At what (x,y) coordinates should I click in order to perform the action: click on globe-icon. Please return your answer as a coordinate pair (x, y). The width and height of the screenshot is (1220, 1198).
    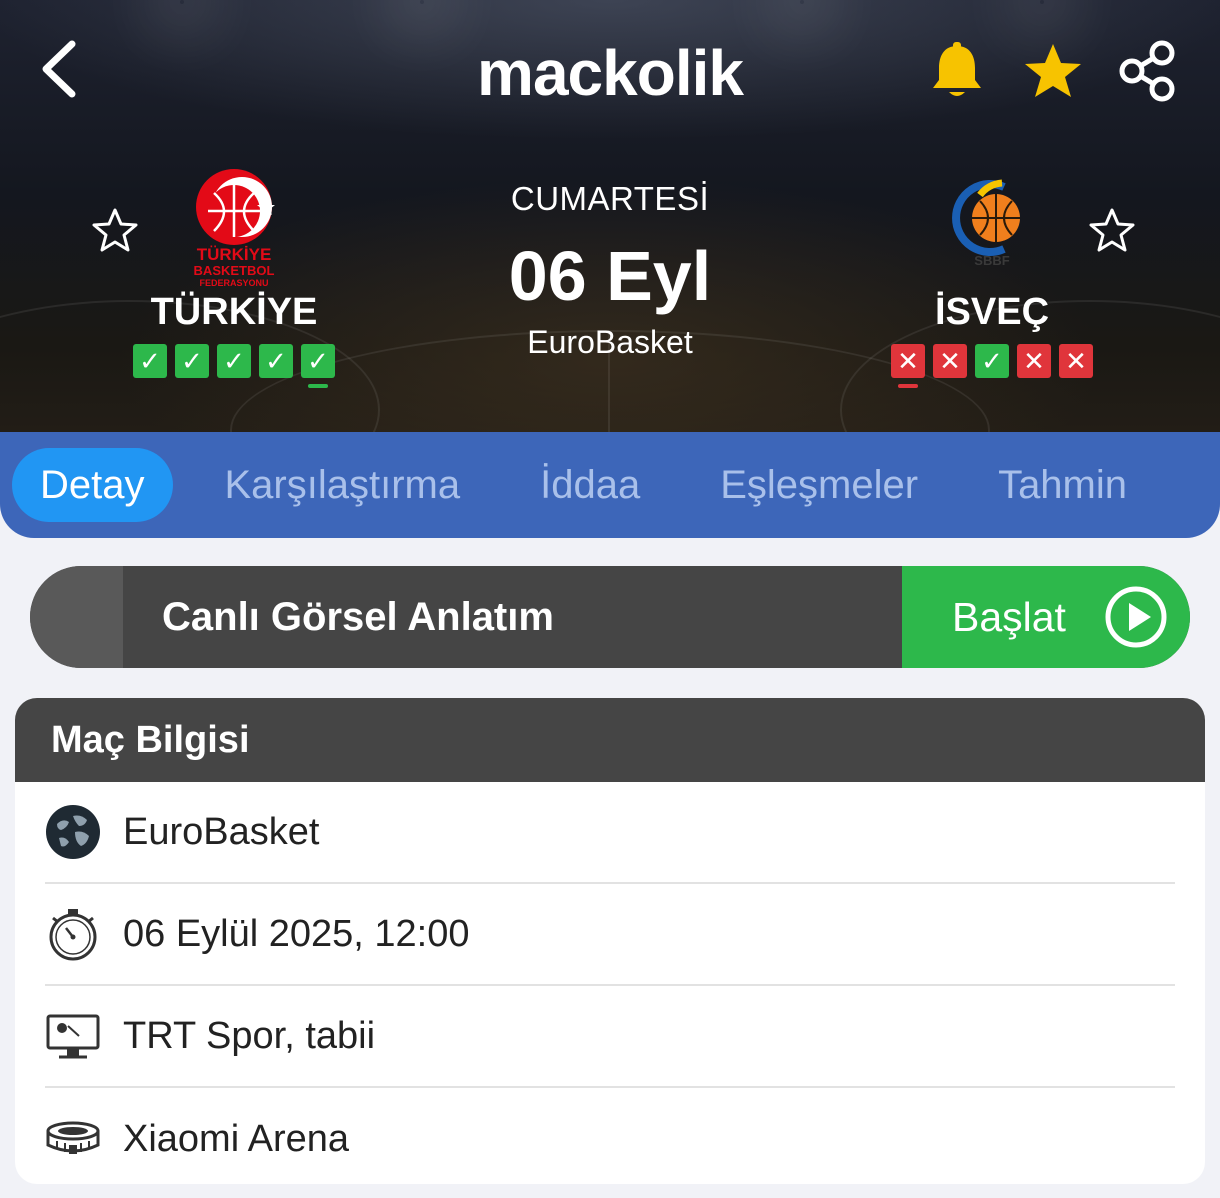
    Looking at the image, I should click on (73, 832).